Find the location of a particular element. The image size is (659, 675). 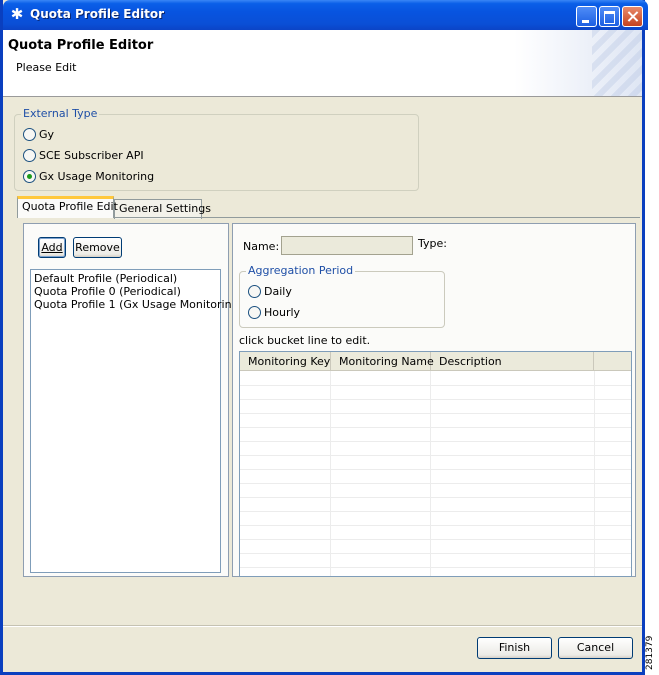

aggregation-period-group: Aggregation Period Daily Hourly is located at coordinates (342, 296).